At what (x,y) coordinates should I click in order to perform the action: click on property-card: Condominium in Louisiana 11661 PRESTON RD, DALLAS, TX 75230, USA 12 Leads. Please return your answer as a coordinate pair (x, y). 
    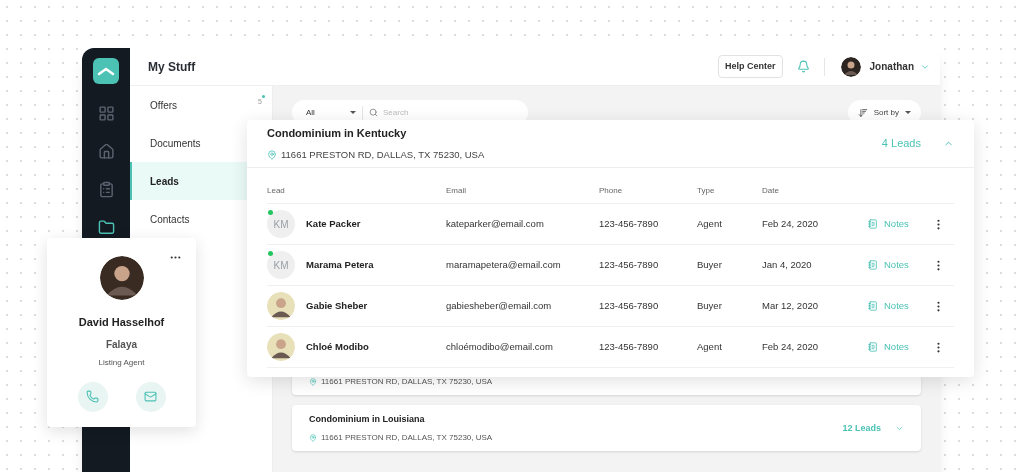
    Looking at the image, I should click on (606, 428).